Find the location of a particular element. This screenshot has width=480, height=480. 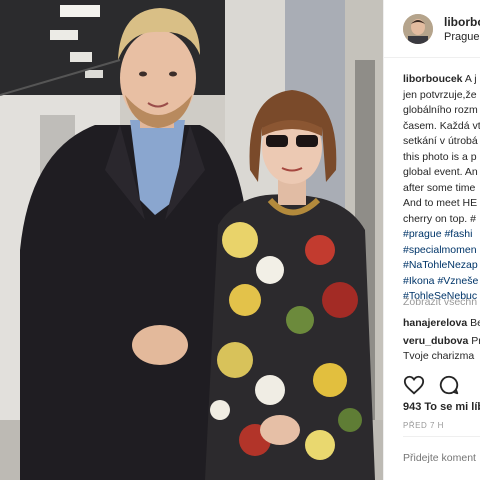

comment-text: Pr is located at coordinates (475, 341).